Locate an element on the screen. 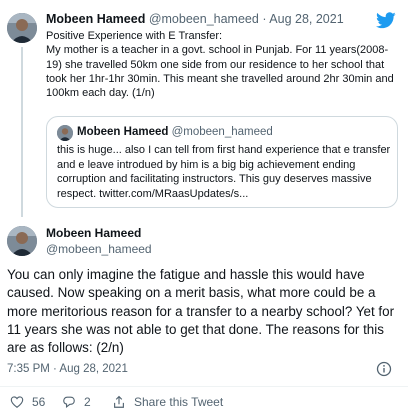 This screenshot has height=419, width=408. twitter-bird-icon is located at coordinates (386, 20).